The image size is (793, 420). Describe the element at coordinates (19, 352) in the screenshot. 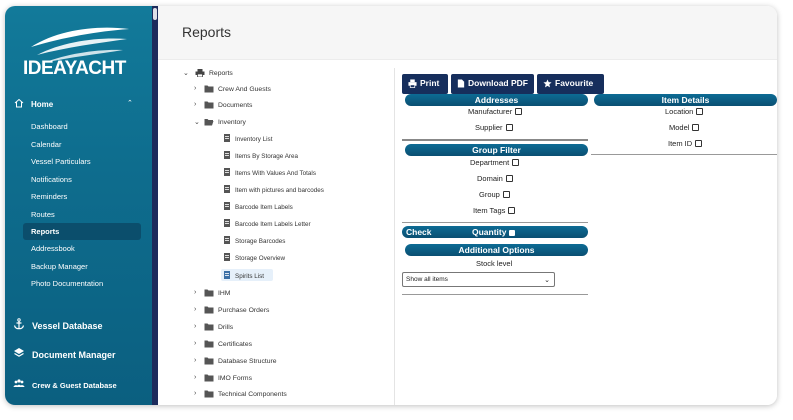

I see `layers-icon` at that location.